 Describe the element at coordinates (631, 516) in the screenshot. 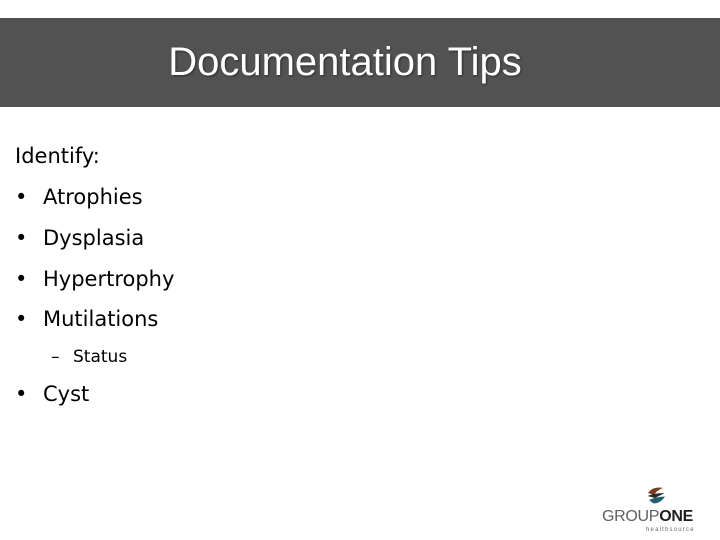

I see `logo-word-group: GROUP` at that location.